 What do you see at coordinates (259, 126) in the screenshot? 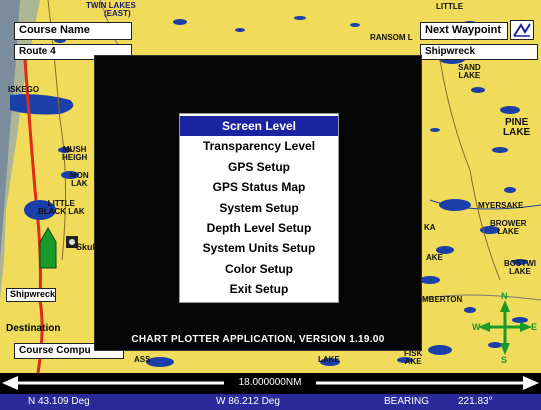
I see `menu-item-screen-level: Screen Level` at bounding box center [259, 126].